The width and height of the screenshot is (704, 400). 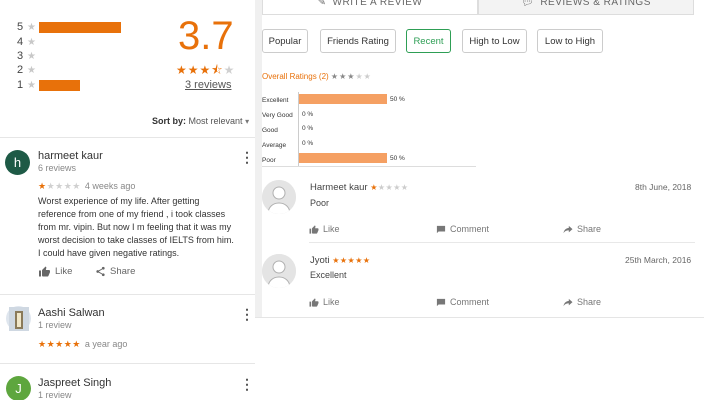 I want to click on review-text: Poor, so click(x=320, y=203).